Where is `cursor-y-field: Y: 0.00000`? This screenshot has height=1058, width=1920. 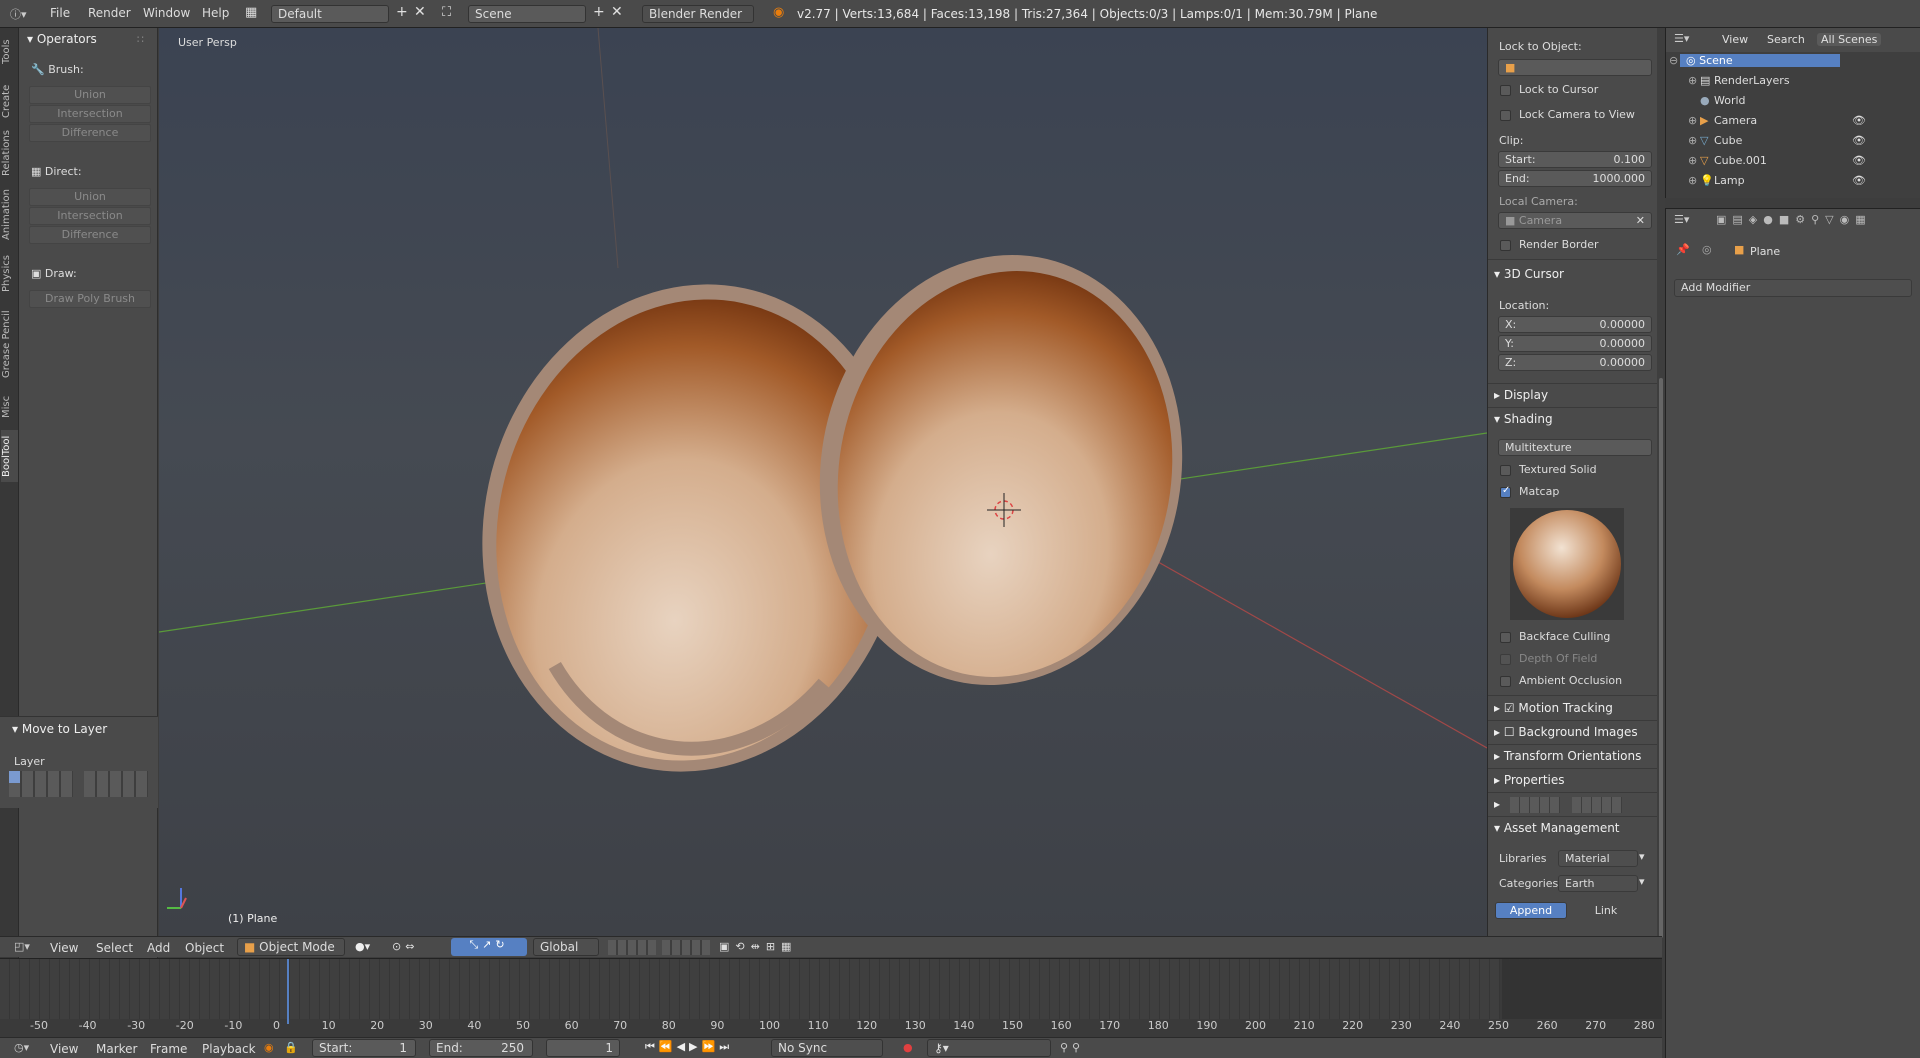
cursor-y-field: Y: 0.00000 is located at coordinates (1575, 343).